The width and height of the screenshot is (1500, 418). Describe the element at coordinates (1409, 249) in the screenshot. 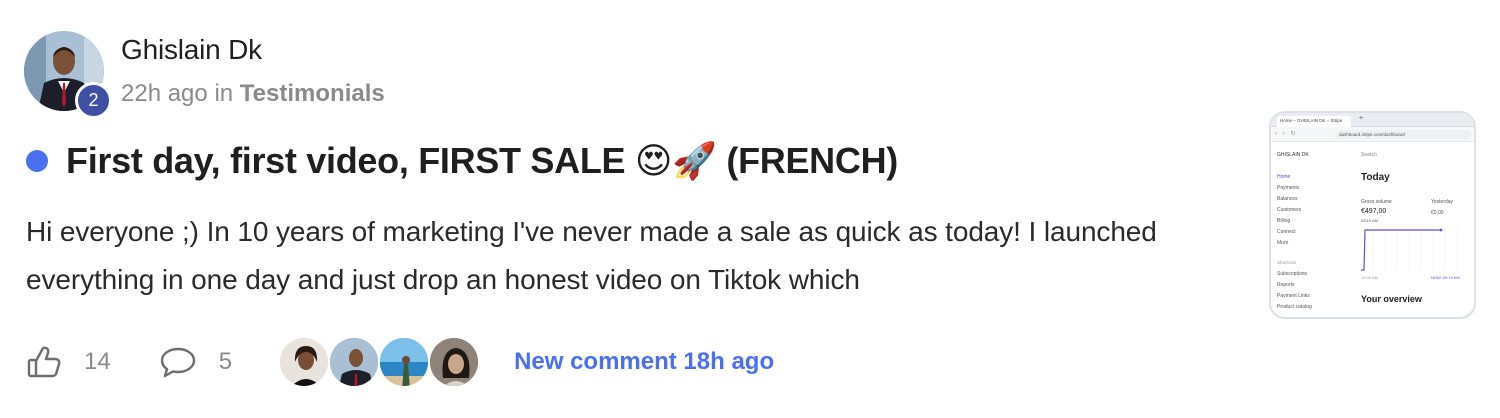

I see `thumb-volume-chart` at that location.